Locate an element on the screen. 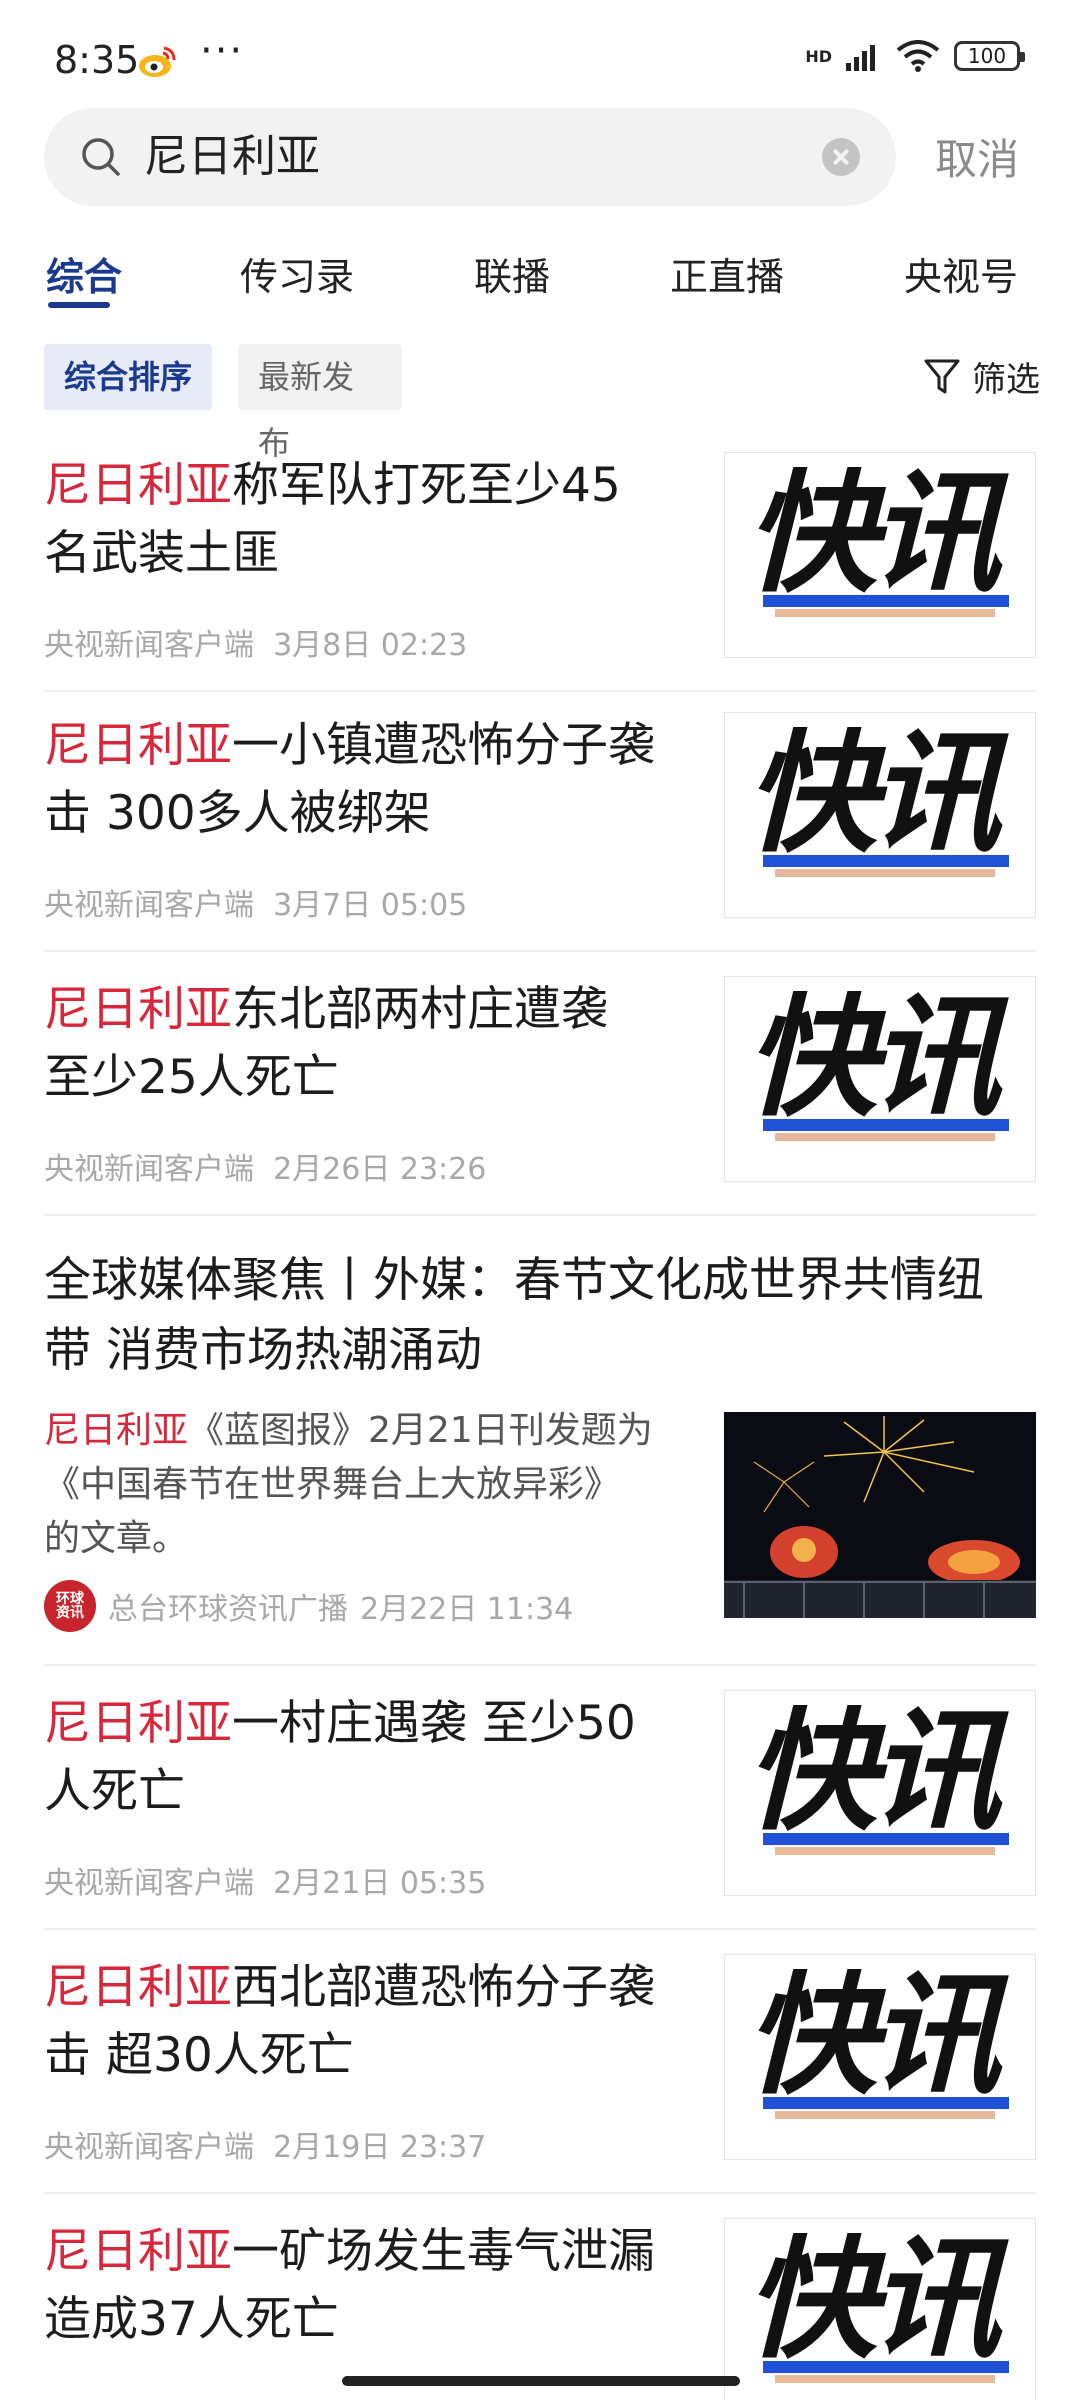 The height and width of the screenshot is (2400, 1080). title-text: 人死亡 is located at coordinates (114, 1791).